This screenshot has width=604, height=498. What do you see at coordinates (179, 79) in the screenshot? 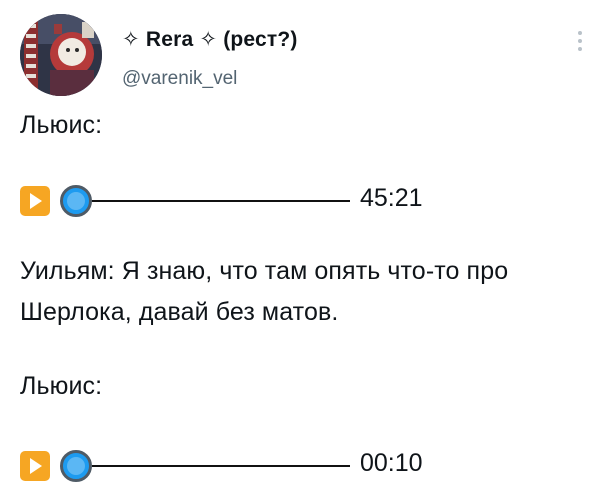
I see `author-handle: @varenik_vel` at bounding box center [179, 79].